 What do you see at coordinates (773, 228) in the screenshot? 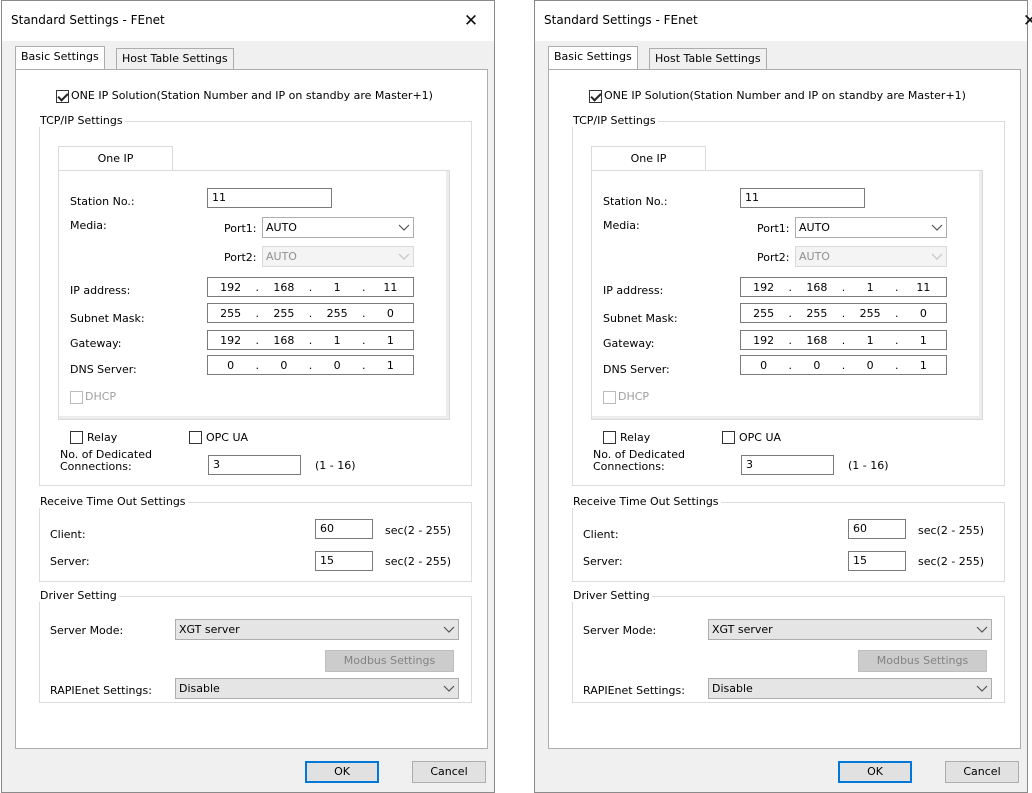
I see `port1-label: Port1:` at bounding box center [773, 228].